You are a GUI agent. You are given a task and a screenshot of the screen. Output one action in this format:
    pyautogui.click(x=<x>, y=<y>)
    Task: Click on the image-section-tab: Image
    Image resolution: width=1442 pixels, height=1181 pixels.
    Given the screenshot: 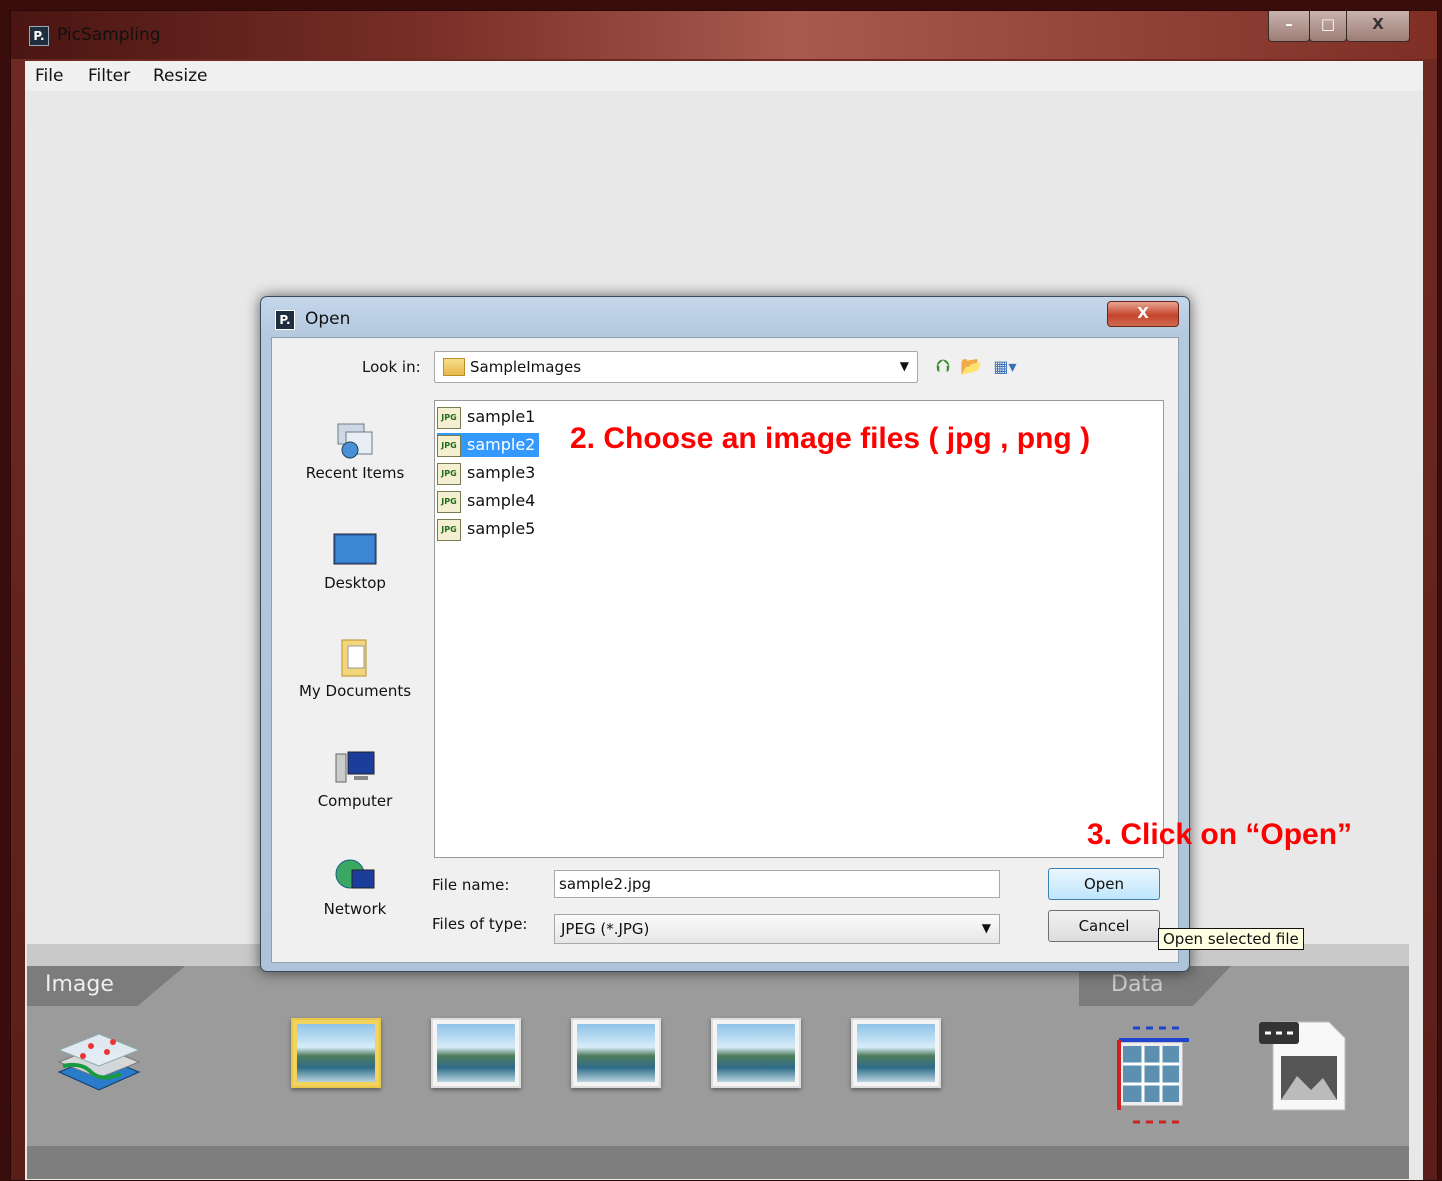 What is the action you would take?
    pyautogui.click(x=106, y=986)
    